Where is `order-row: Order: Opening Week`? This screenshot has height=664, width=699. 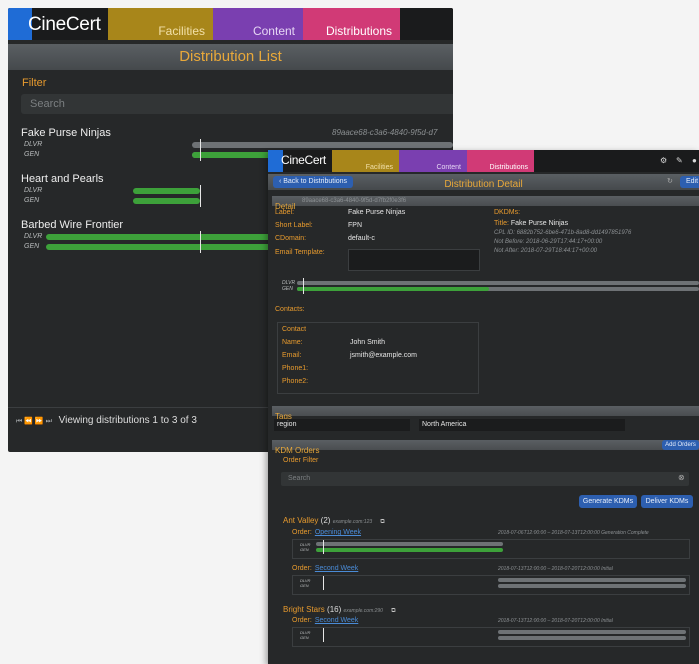 order-row: Order: Opening Week is located at coordinates (326, 532).